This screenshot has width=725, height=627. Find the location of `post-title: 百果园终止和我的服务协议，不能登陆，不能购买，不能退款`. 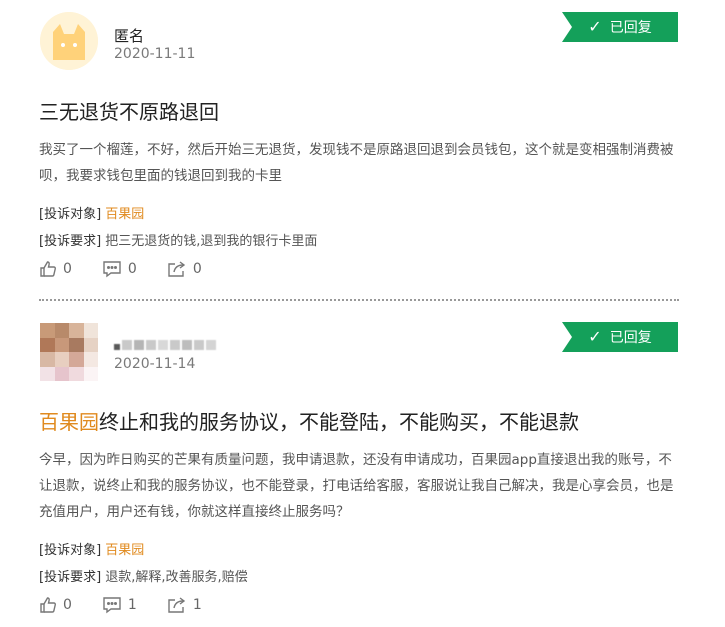

post-title: 百果园终止和我的服务协议，不能登陆，不能购买，不能退款 is located at coordinates (309, 420).